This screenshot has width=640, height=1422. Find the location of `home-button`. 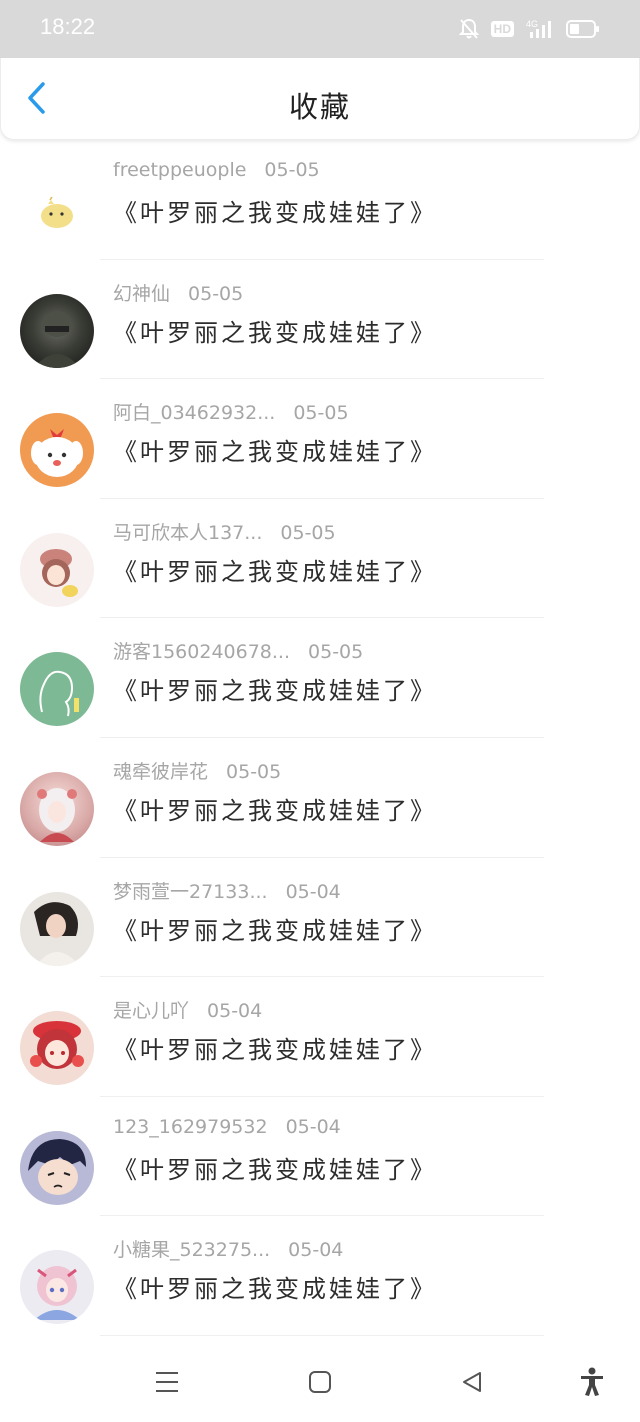

home-button is located at coordinates (320, 1382).